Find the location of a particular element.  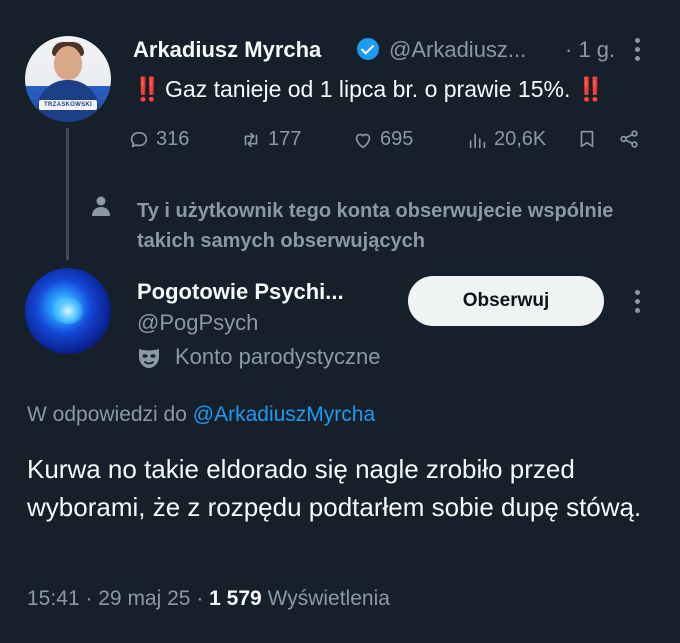

repost-count: 177 is located at coordinates (285, 139).